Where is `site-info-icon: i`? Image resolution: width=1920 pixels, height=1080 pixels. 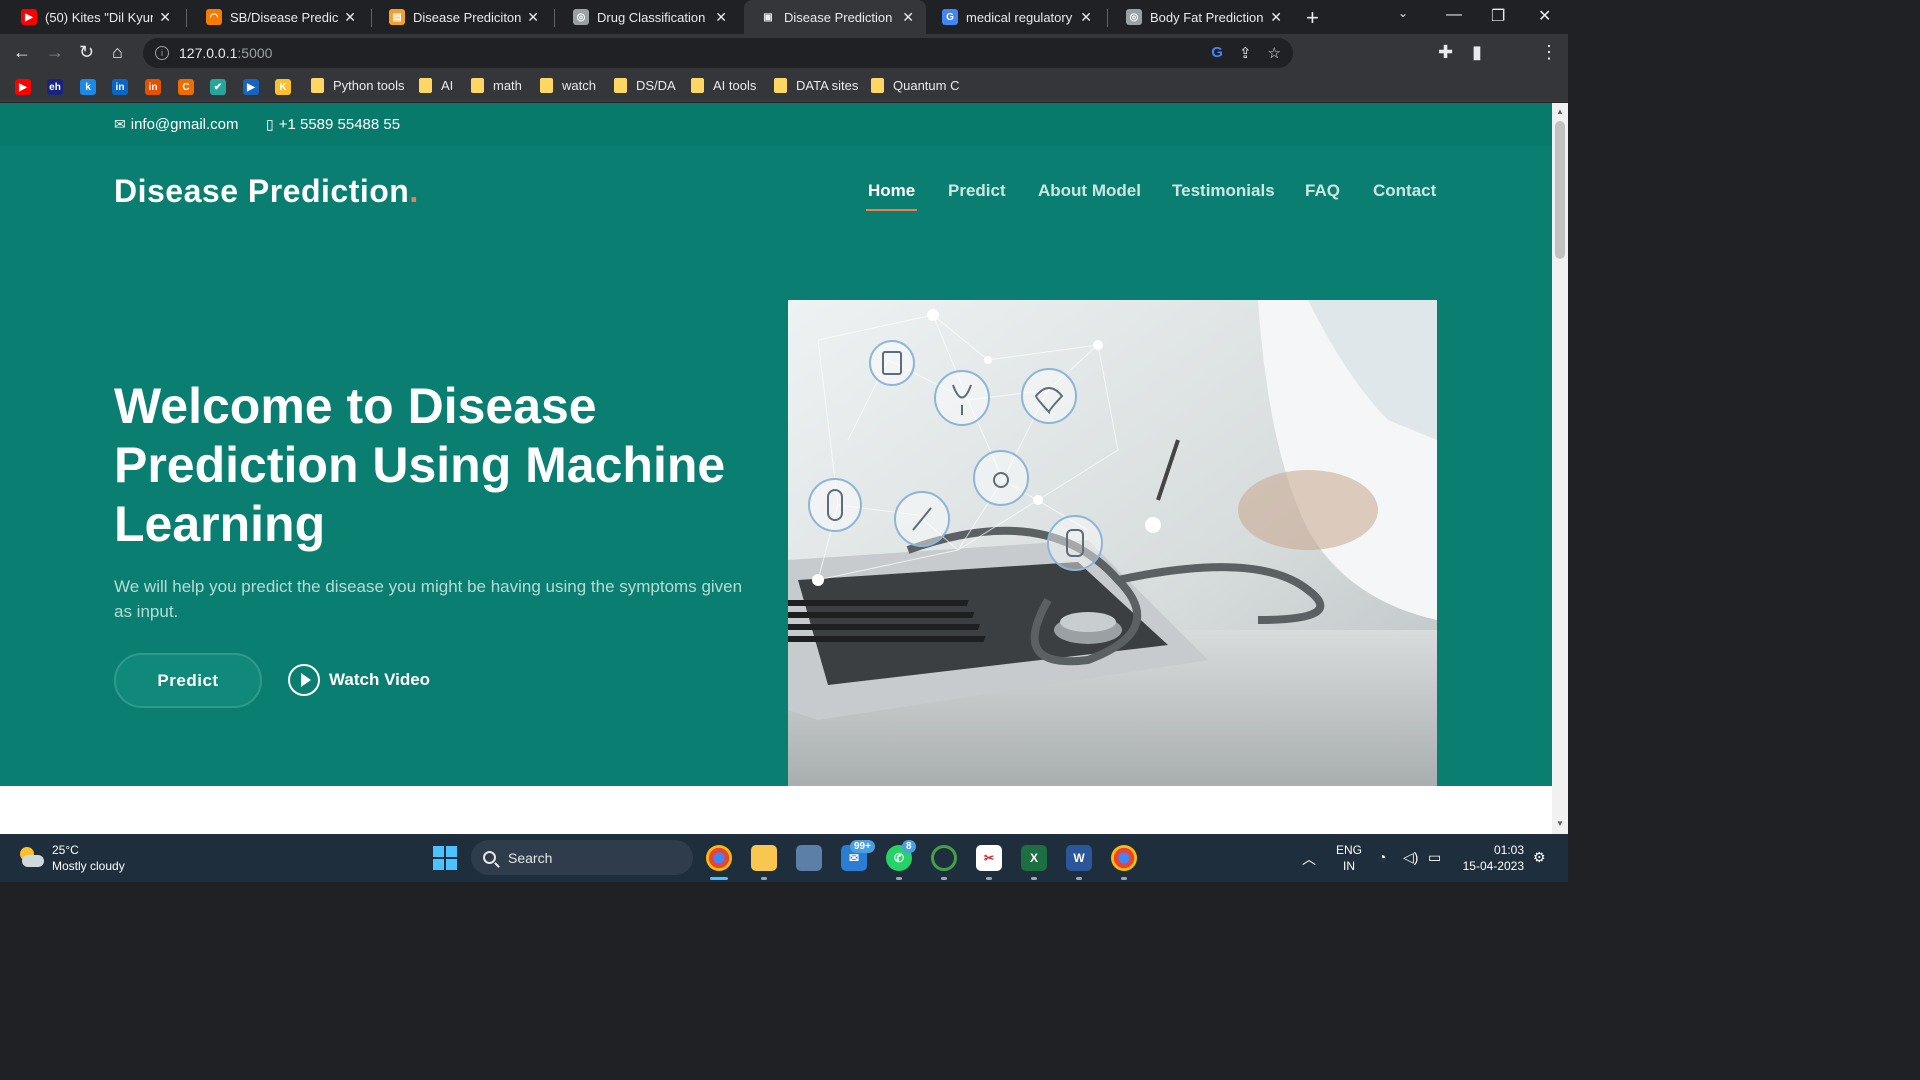
site-info-icon: i is located at coordinates (162, 53).